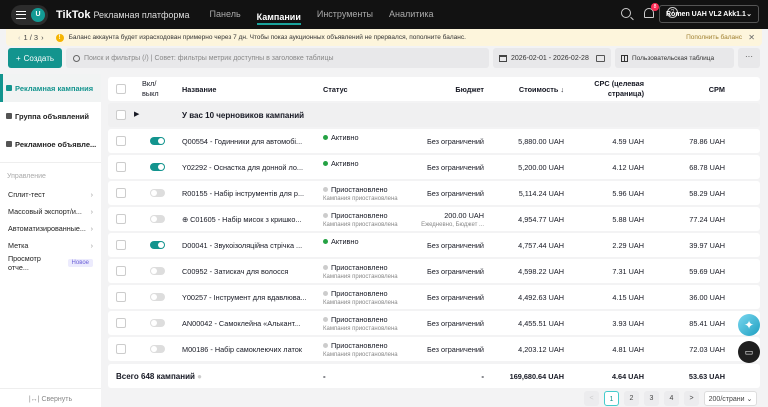  Describe the element at coordinates (628, 167) in the screenshot. I see `cpc-cell: 4.12 UAH` at that location.